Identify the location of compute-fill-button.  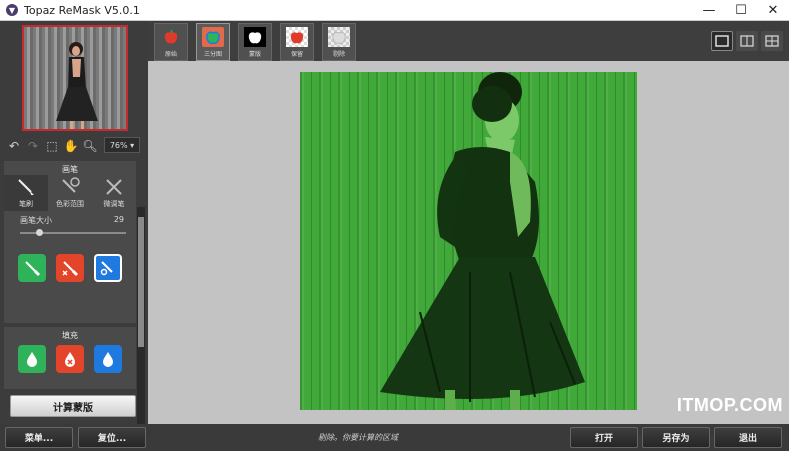
(108, 359).